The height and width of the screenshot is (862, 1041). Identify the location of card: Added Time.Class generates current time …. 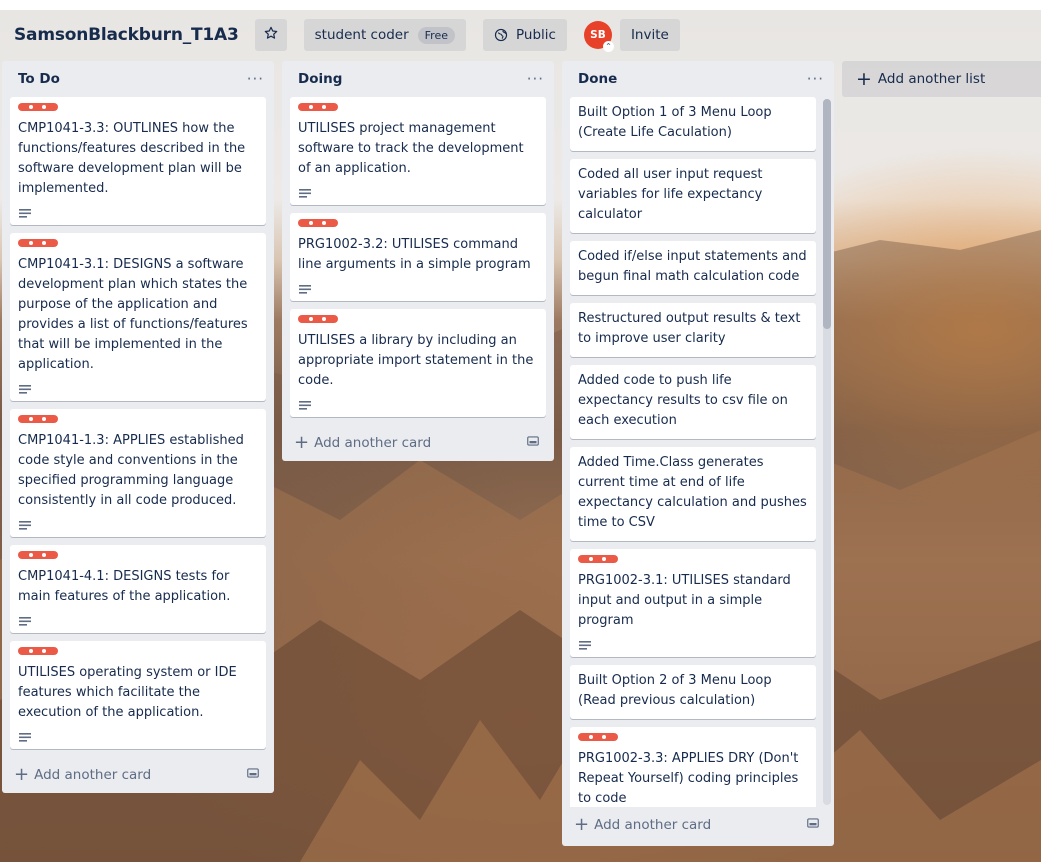
(693, 494).